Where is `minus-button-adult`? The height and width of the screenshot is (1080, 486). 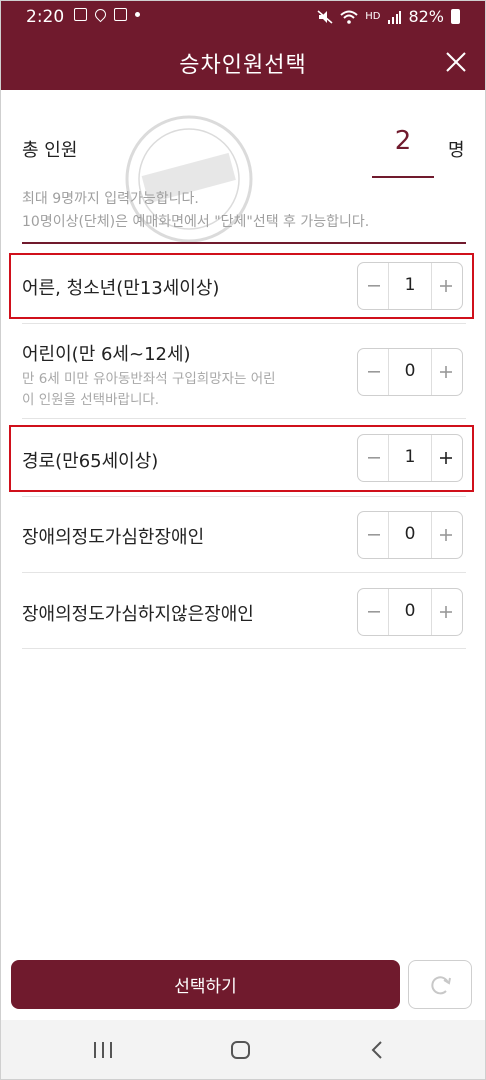 minus-button-adult is located at coordinates (374, 286).